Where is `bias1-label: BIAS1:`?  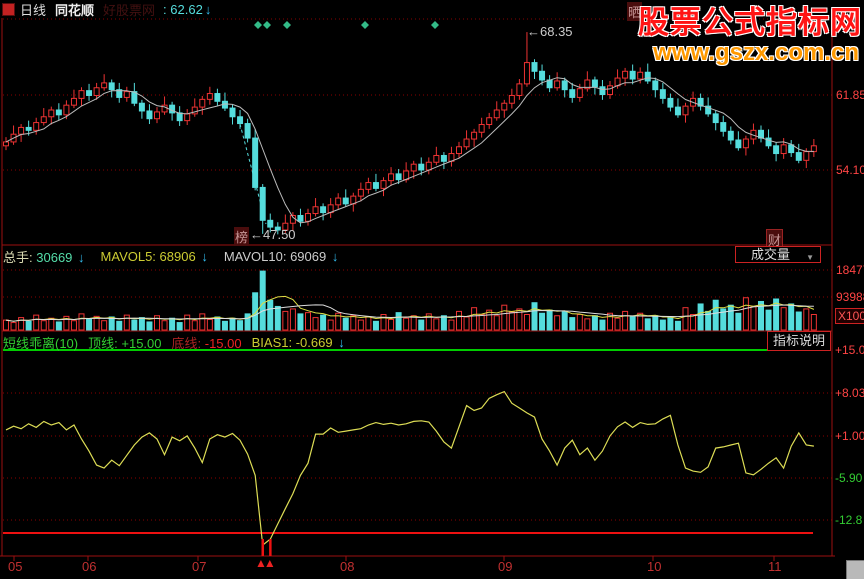 bias1-label: BIAS1: is located at coordinates (272, 342).